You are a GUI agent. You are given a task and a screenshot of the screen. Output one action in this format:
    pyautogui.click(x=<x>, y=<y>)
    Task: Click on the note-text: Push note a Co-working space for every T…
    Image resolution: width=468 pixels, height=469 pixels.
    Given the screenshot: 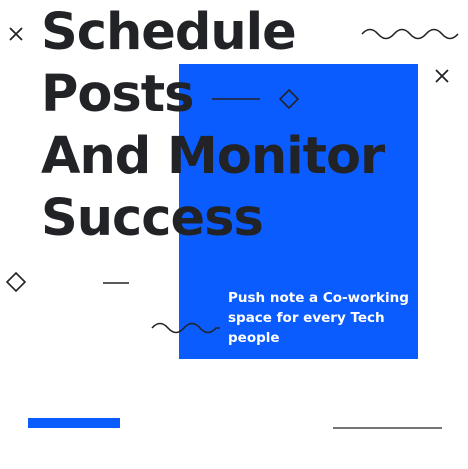 What is the action you would take?
    pyautogui.click(x=318, y=318)
    